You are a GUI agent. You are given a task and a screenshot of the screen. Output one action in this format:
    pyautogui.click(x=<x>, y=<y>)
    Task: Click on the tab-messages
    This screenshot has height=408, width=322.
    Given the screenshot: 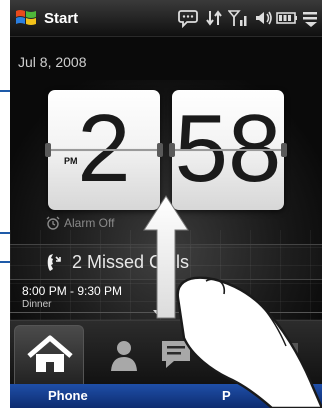 What is the action you would take?
    pyautogui.click(x=180, y=355)
    